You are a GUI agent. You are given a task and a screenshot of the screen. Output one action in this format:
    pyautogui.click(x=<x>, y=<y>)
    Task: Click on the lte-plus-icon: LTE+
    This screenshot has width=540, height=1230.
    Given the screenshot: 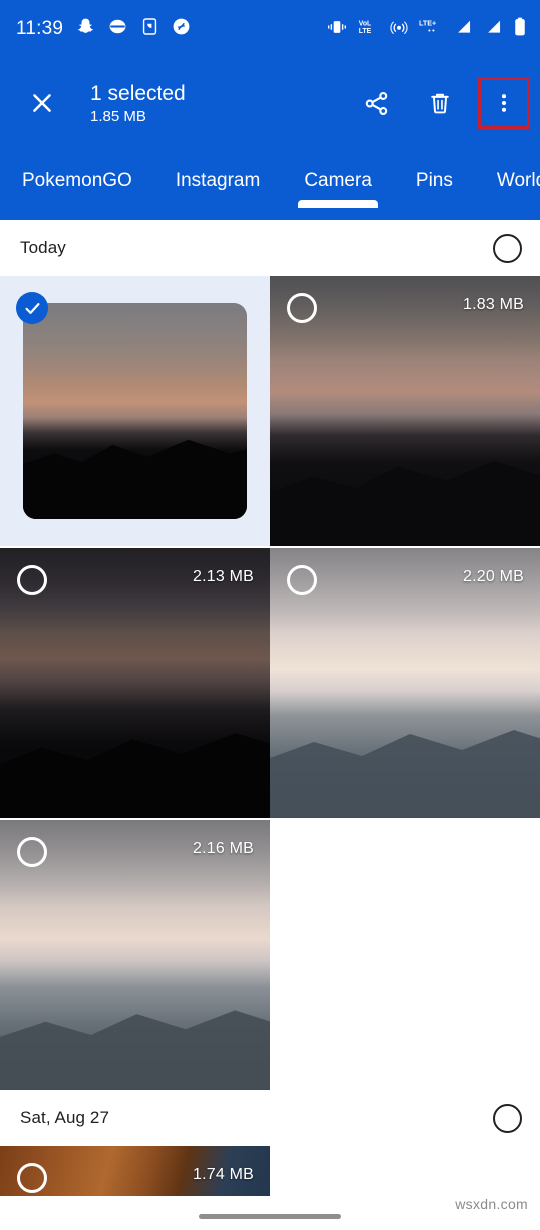 What is the action you would take?
    pyautogui.click(x=431, y=29)
    